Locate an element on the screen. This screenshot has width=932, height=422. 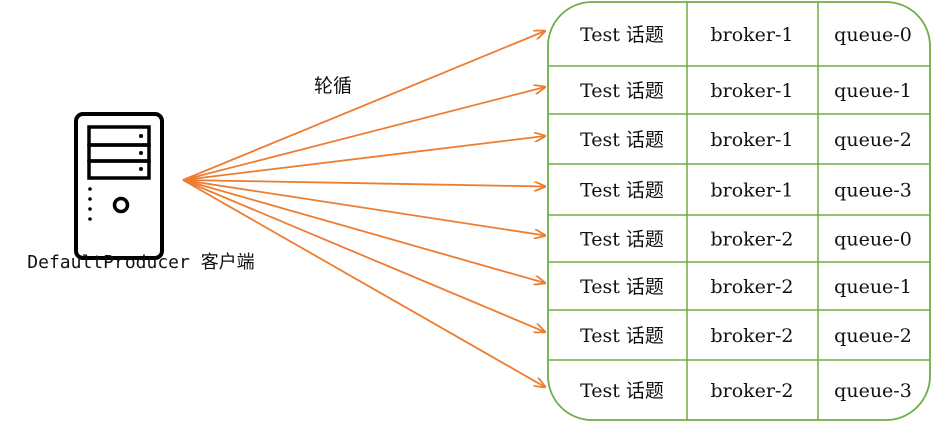
queue-row: Test 话题 broker-1 queue-2 is located at coordinates (746, 140).